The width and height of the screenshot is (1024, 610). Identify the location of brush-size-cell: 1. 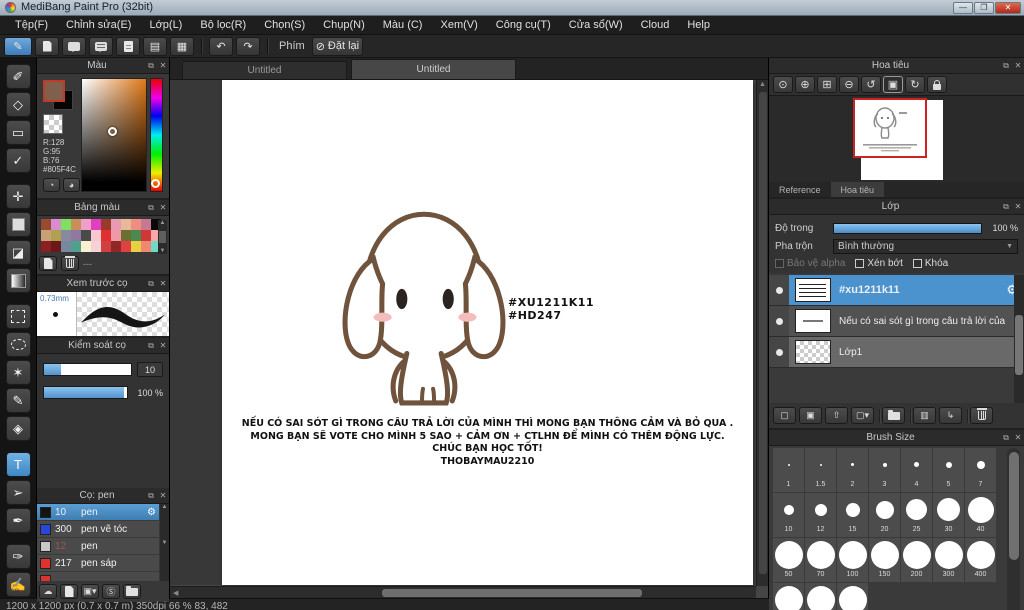
(788, 470).